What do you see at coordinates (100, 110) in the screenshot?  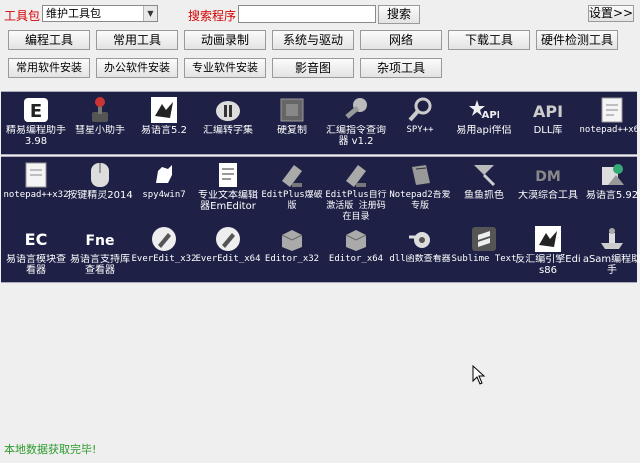 I see `joystick-icon` at bounding box center [100, 110].